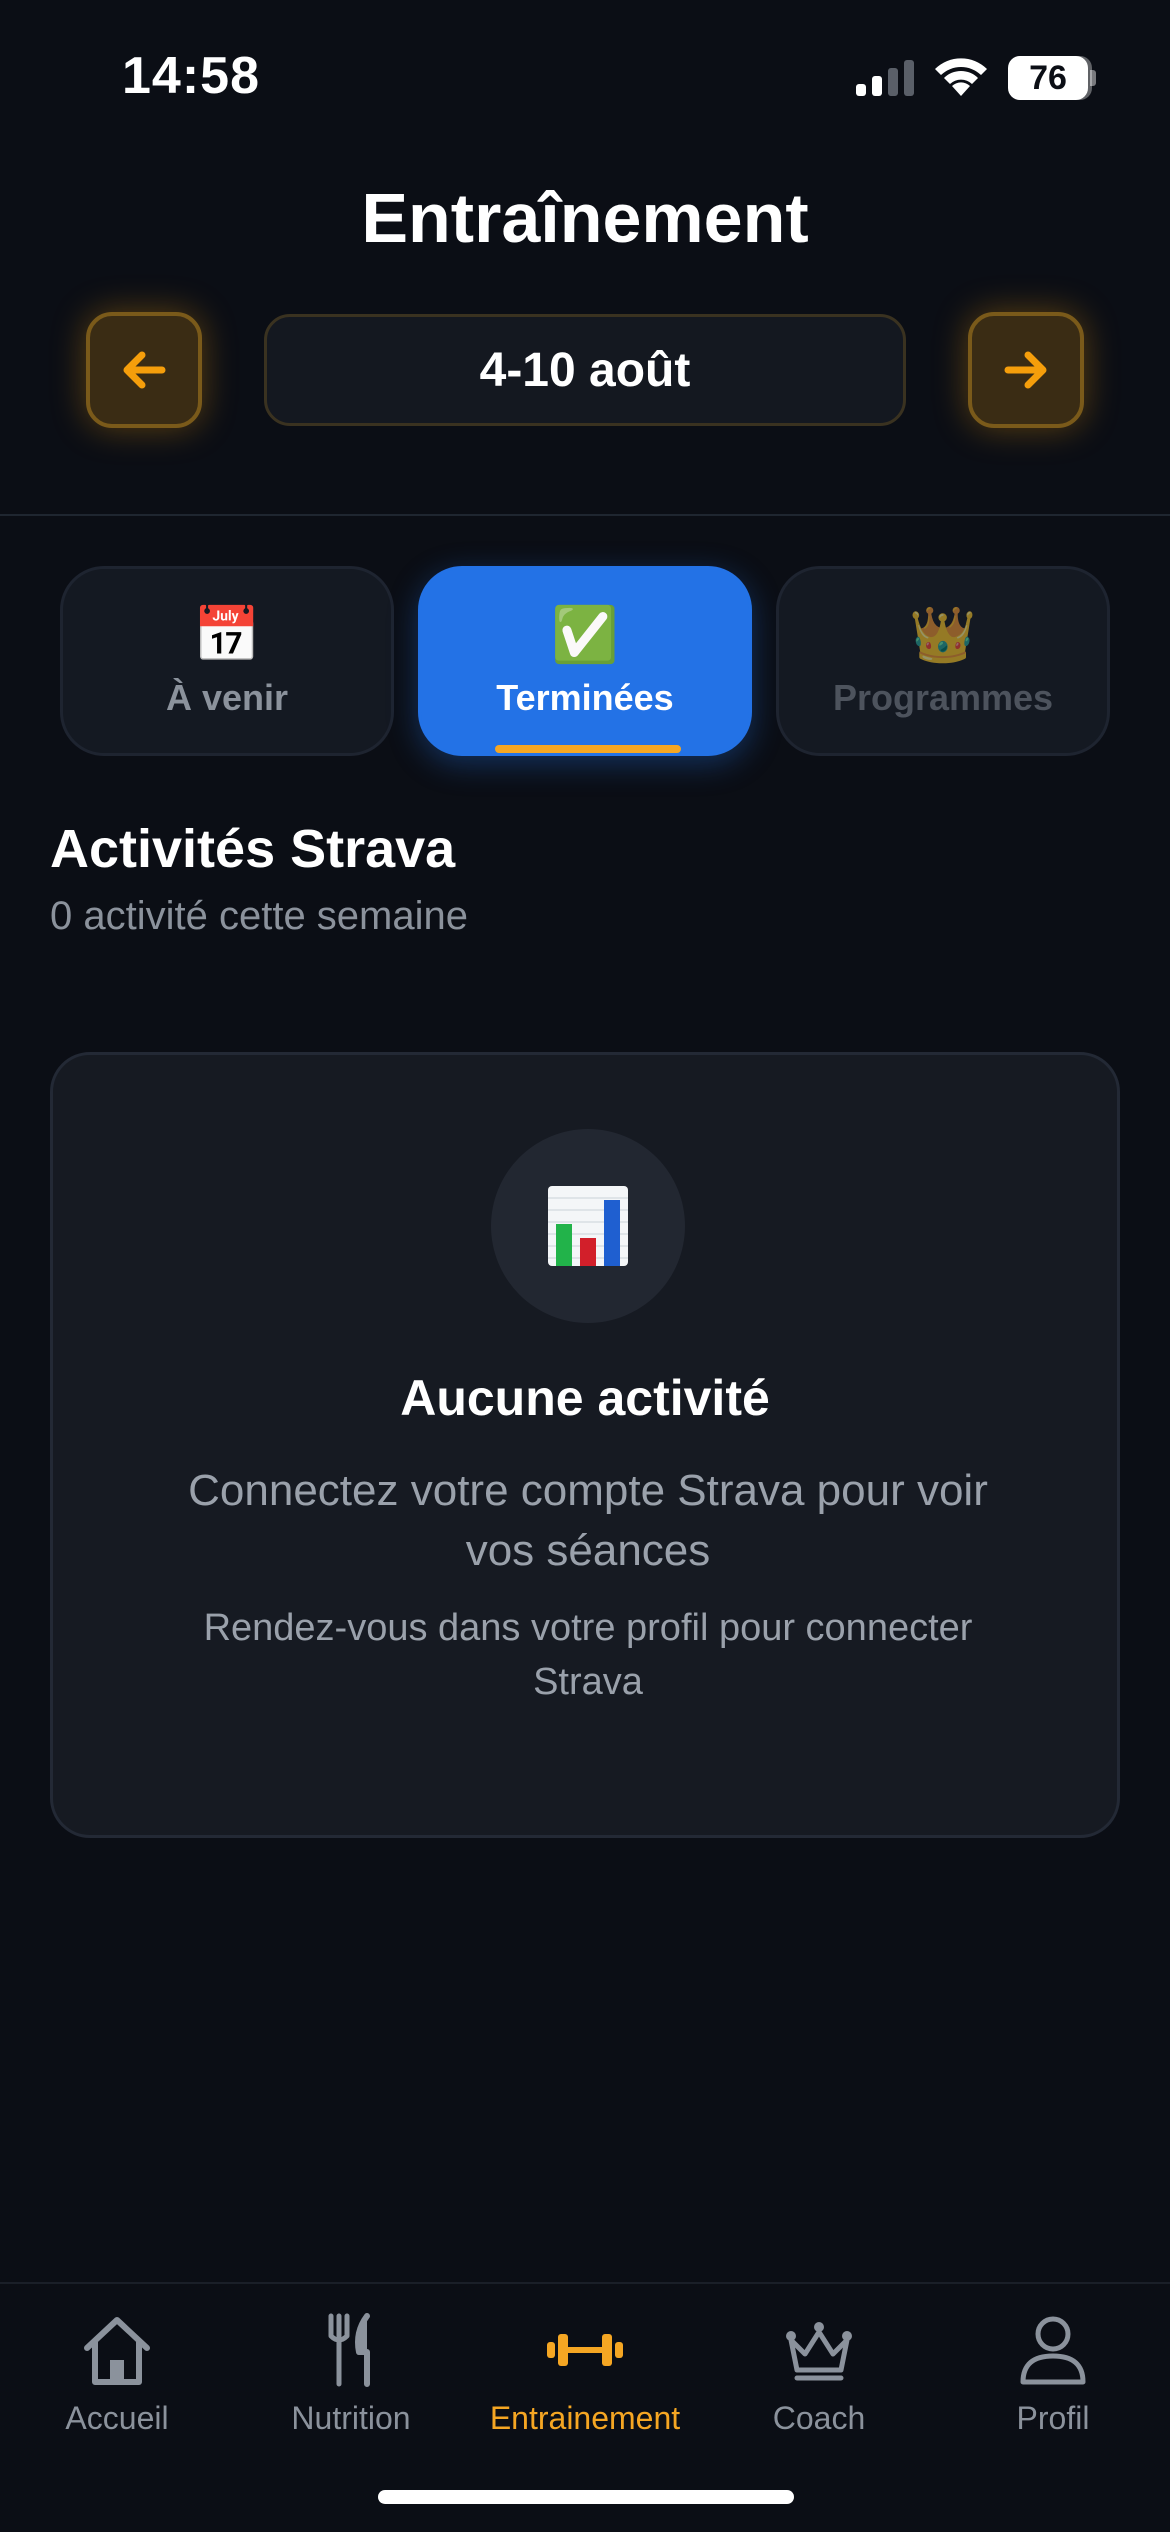 This screenshot has height=2532, width=1170. What do you see at coordinates (349, 2350) in the screenshot?
I see `fork-knife-icon` at bounding box center [349, 2350].